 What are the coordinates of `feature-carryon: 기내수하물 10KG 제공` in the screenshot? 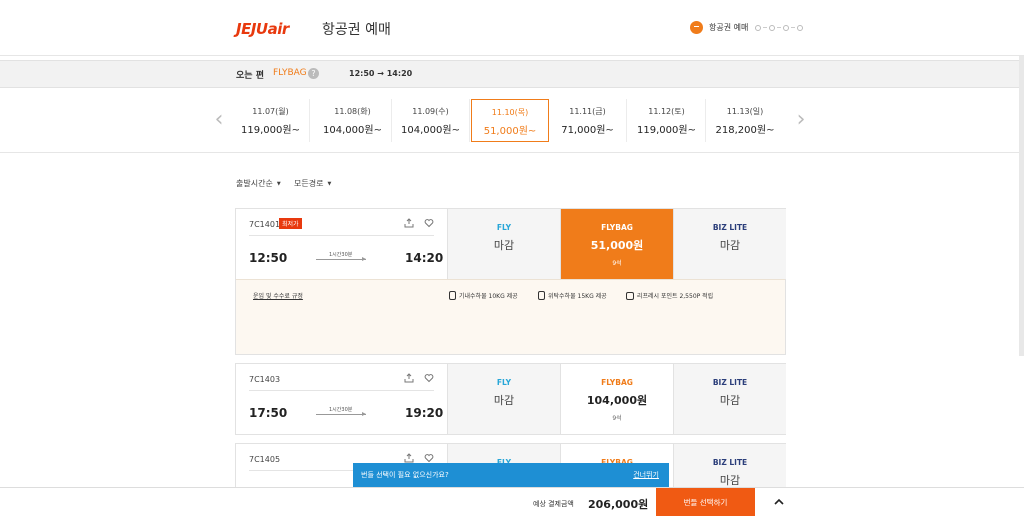 It's located at (483, 295).